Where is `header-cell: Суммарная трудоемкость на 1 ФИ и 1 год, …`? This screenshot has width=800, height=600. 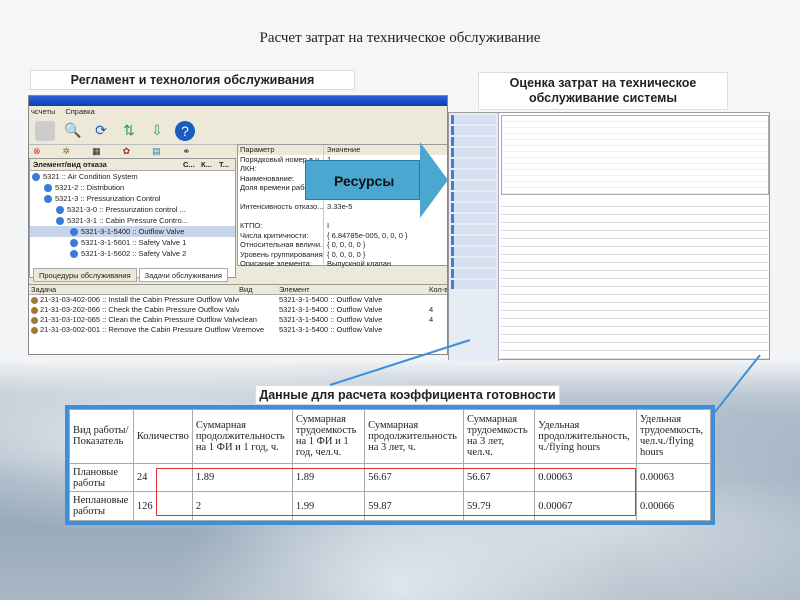
header-cell: Суммарная трудоемкость на 1 ФИ и 1 год, … is located at coordinates (328, 436).